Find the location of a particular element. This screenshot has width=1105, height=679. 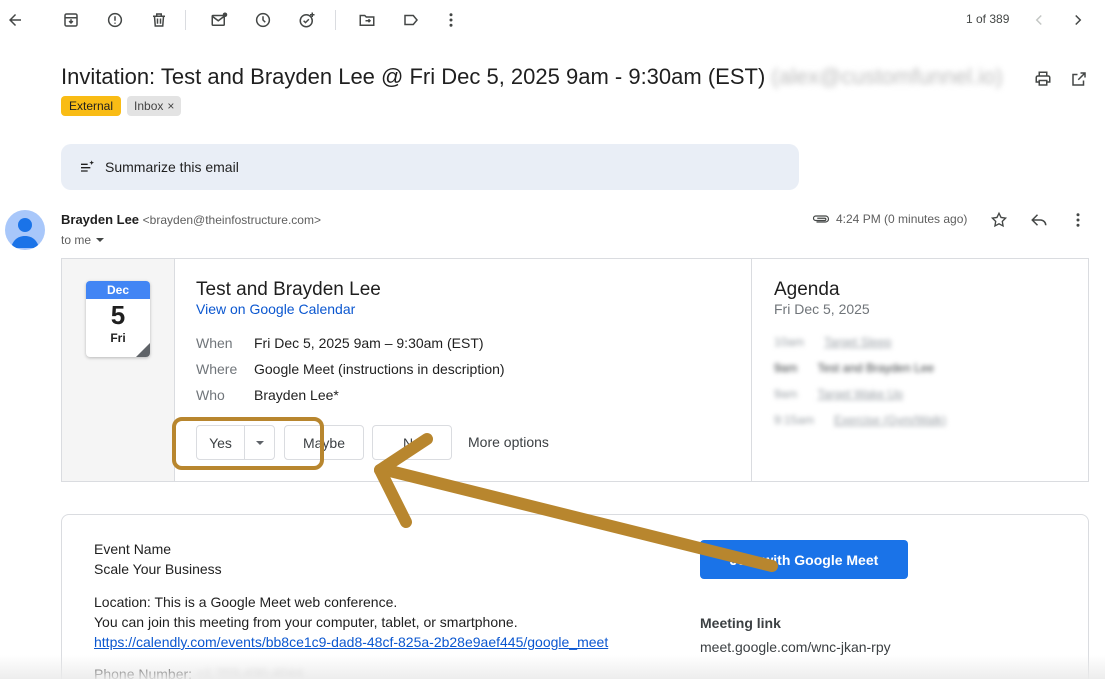

when-label: When is located at coordinates (214, 343).